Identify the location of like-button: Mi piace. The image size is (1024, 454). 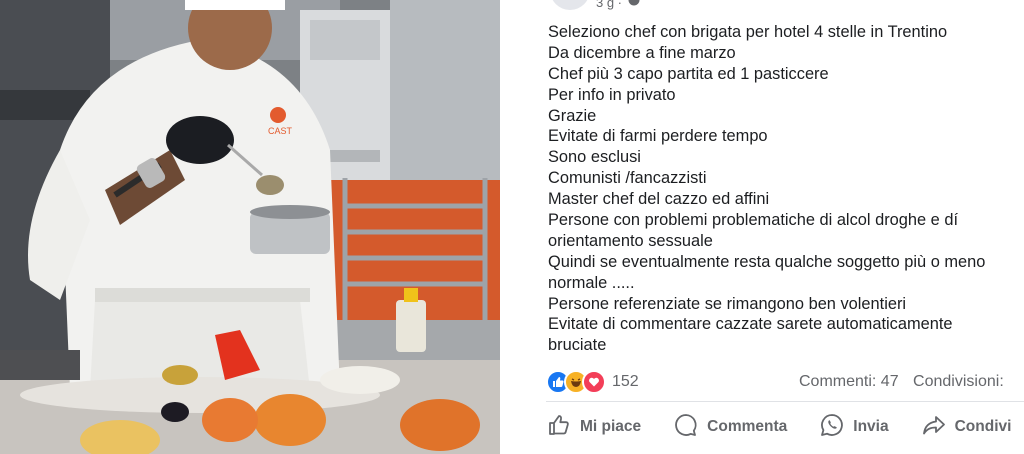
(593, 427).